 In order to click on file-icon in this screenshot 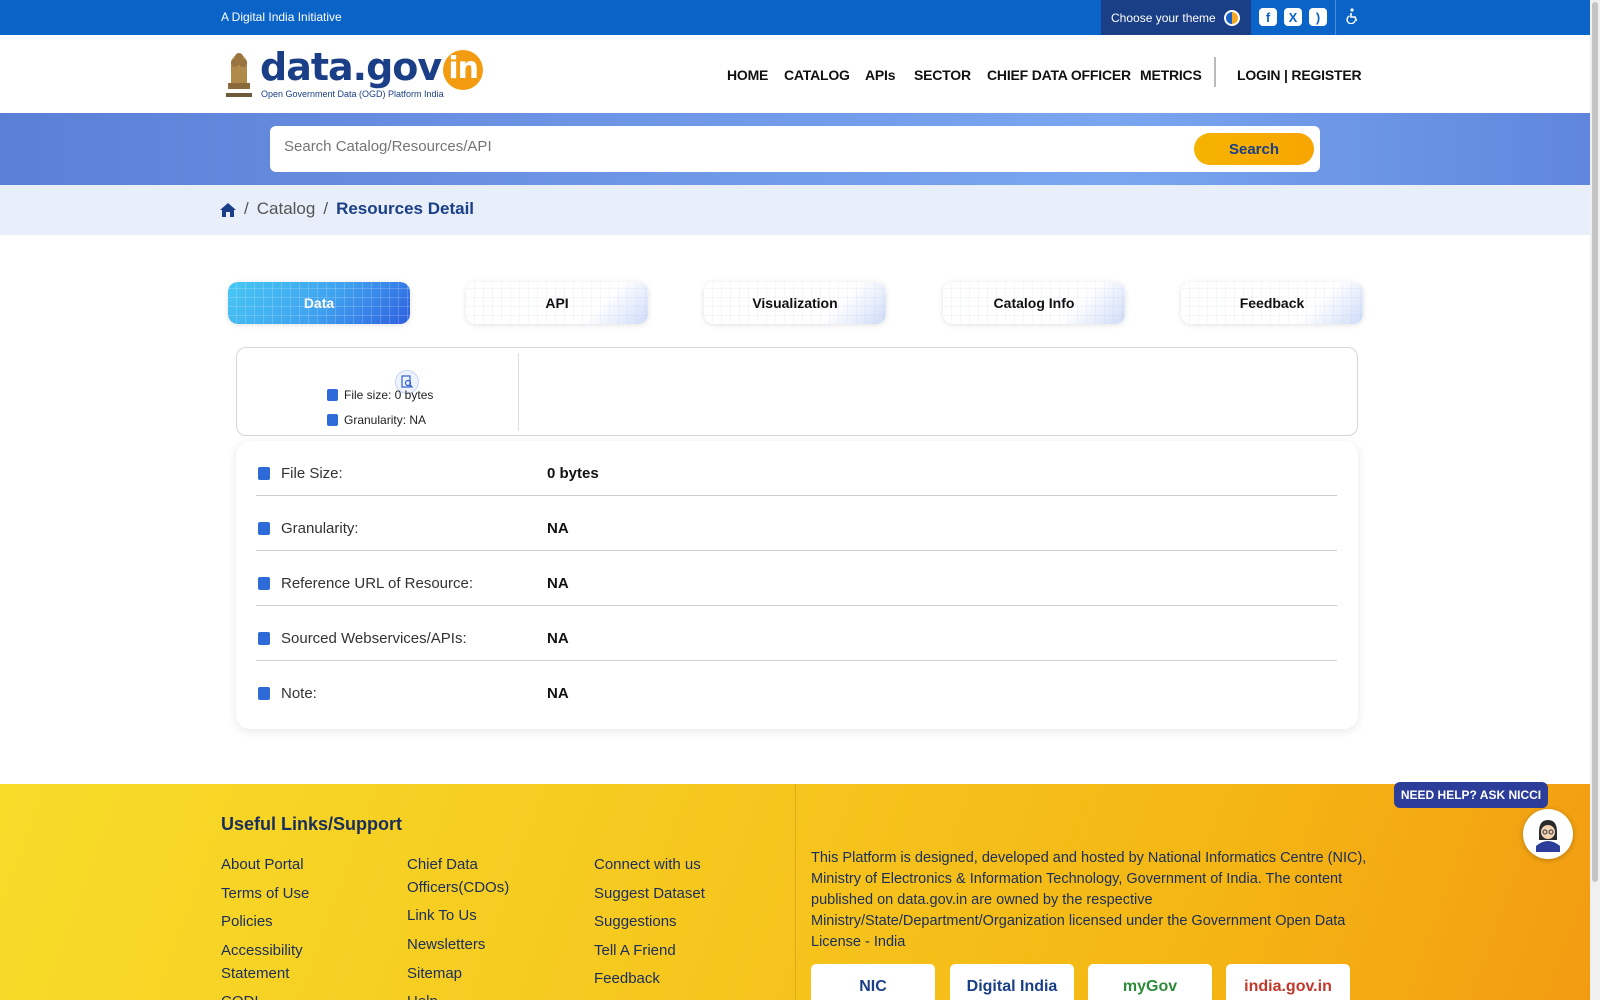, I will do `click(264, 693)`.